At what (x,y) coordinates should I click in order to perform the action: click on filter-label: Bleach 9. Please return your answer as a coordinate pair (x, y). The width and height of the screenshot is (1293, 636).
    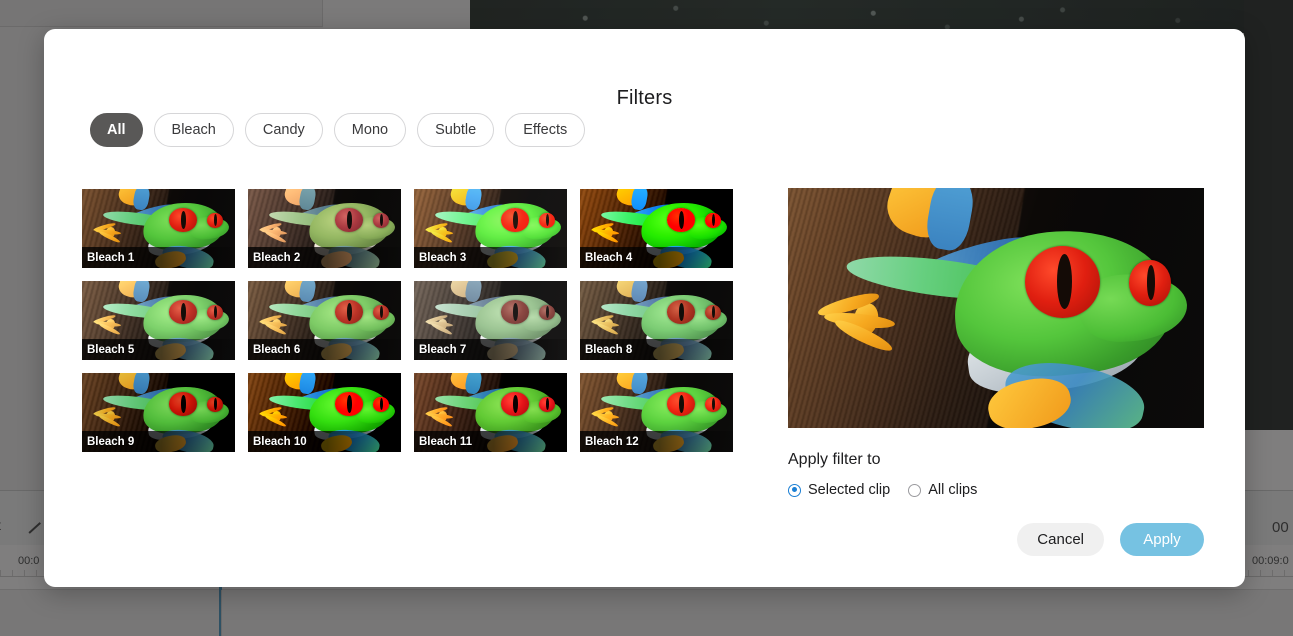
    Looking at the image, I should click on (158, 441).